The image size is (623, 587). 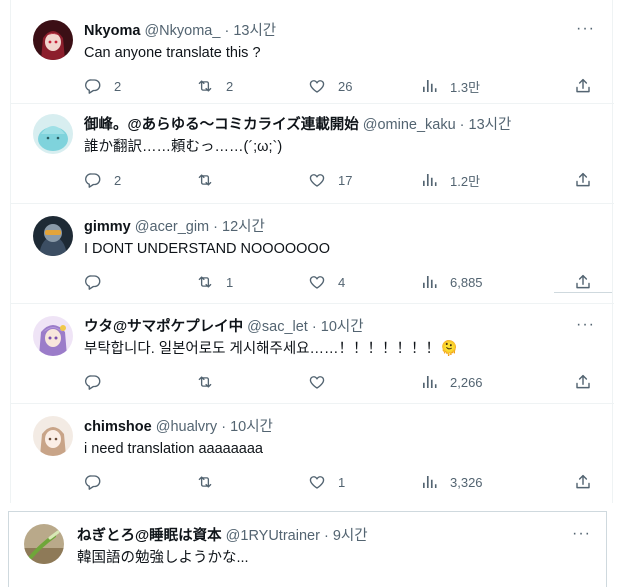 I want to click on display-name: chimshoe, so click(x=118, y=427).